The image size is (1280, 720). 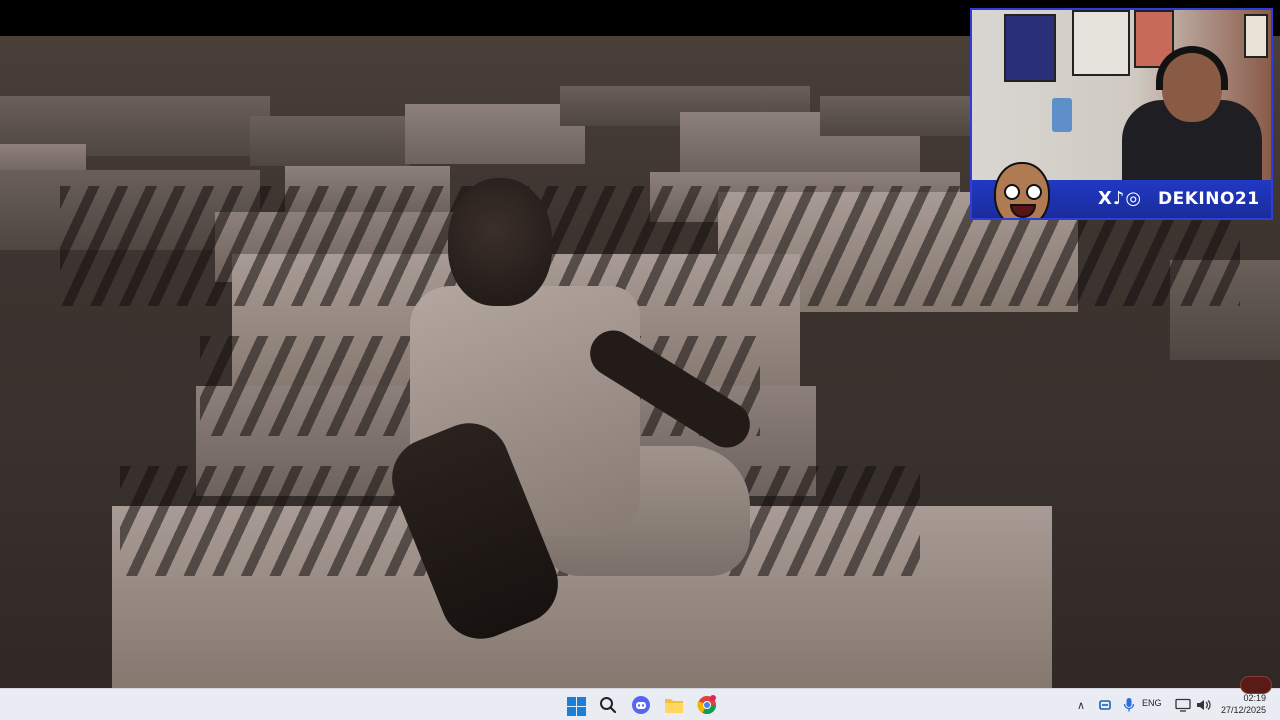 I want to click on windows-start-icon, so click(x=575, y=705).